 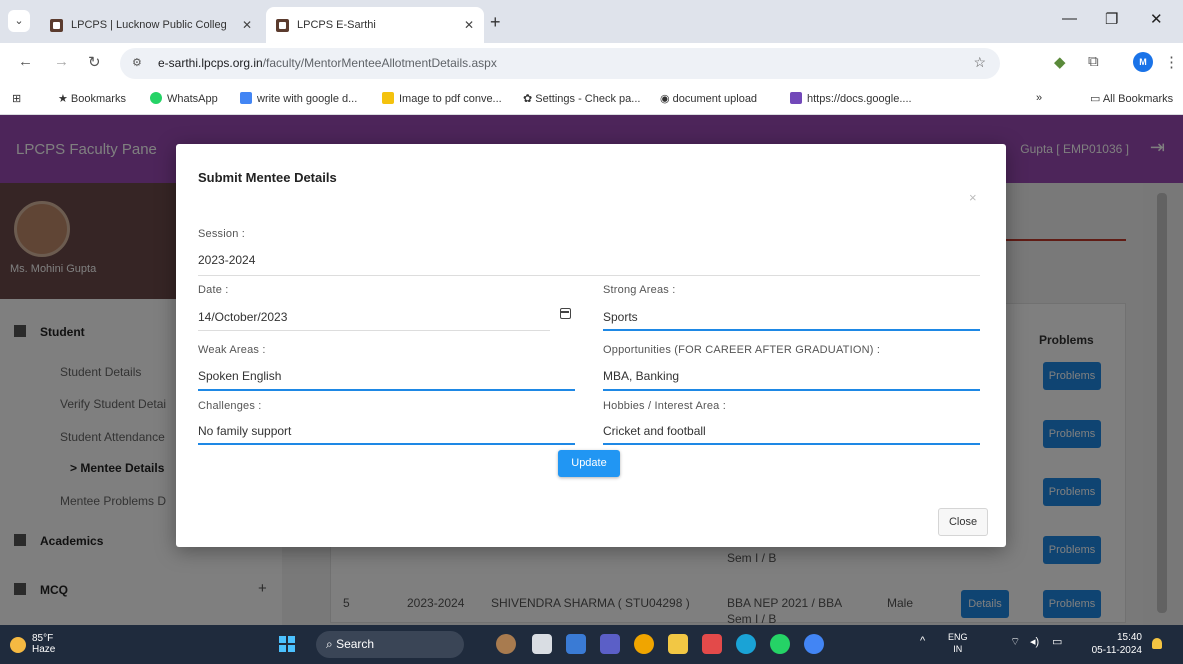 What do you see at coordinates (589, 275) in the screenshot?
I see `session-divider` at bounding box center [589, 275].